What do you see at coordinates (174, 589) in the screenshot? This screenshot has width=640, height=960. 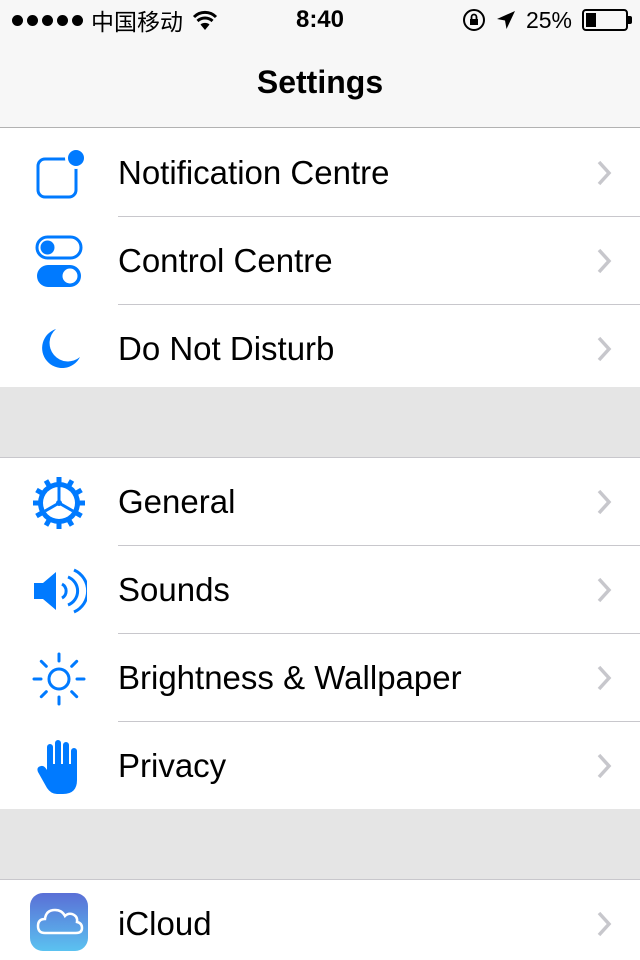 I see `row-label: Sounds` at bounding box center [174, 589].